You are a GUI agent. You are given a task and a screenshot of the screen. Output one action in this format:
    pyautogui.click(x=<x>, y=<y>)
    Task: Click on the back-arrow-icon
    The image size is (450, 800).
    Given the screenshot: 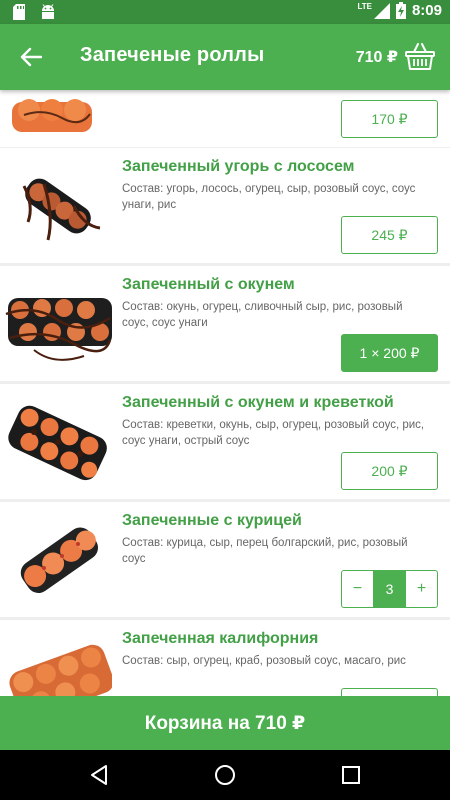 What is the action you would take?
    pyautogui.click(x=31, y=57)
    